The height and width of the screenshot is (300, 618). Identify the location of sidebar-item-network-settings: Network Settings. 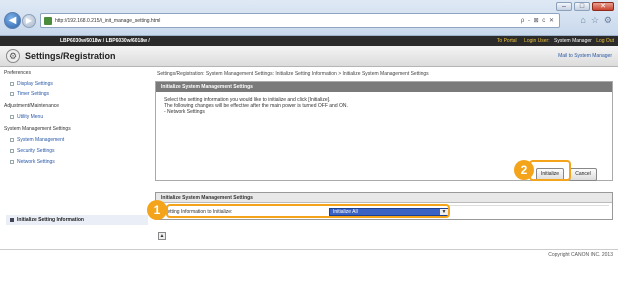
(32, 162).